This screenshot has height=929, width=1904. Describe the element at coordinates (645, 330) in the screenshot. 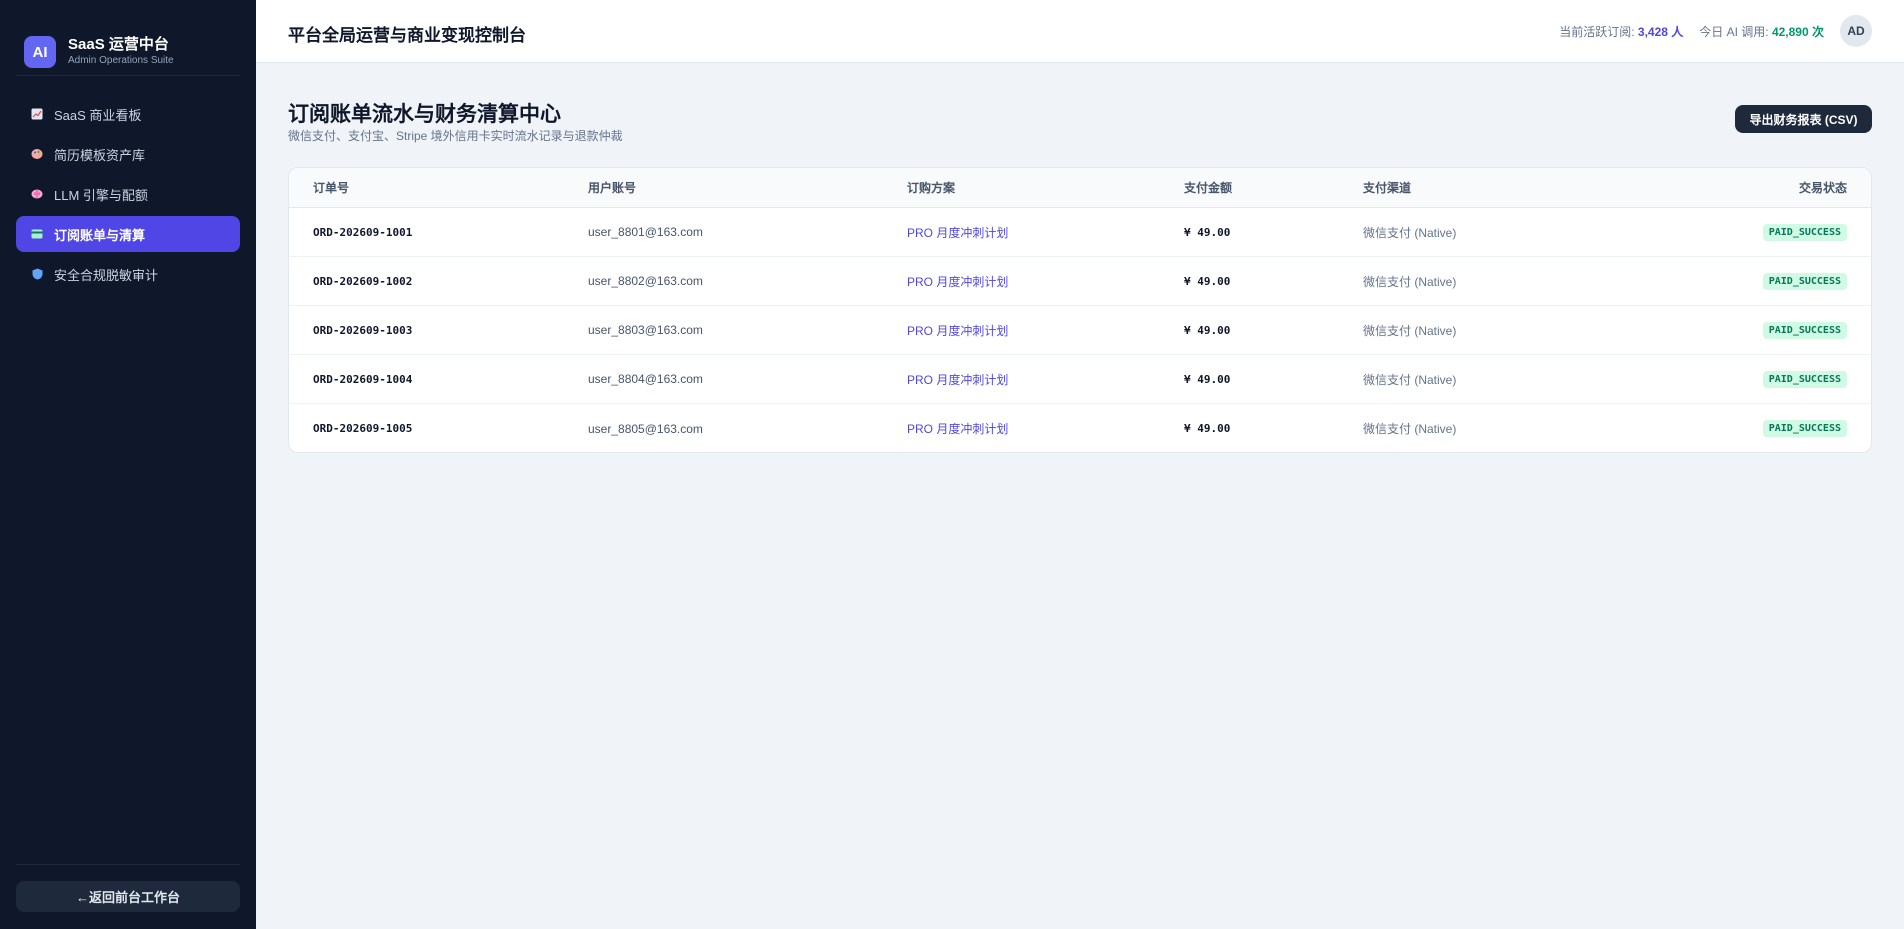

I see `user-account: user_8803@163.com` at that location.